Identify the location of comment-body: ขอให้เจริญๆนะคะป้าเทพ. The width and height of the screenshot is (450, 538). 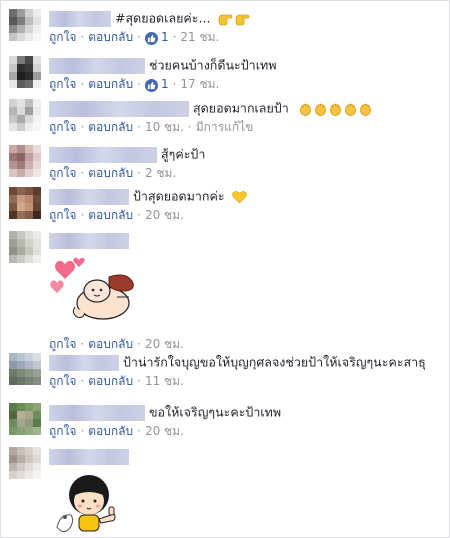
(165, 412).